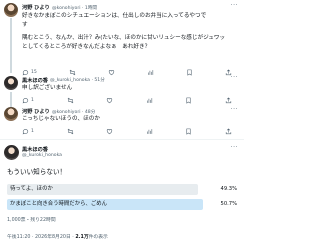 The height and width of the screenshot is (250, 320). Describe the element at coordinates (228, 204) in the screenshot. I see `poll-option-percent: 50.7%` at that location.